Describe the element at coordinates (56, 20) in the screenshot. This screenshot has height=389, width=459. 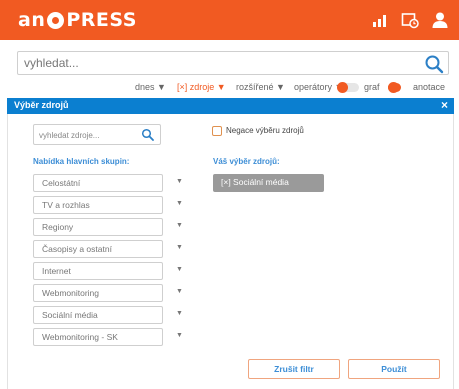
I see `logo-eye-icon` at that location.